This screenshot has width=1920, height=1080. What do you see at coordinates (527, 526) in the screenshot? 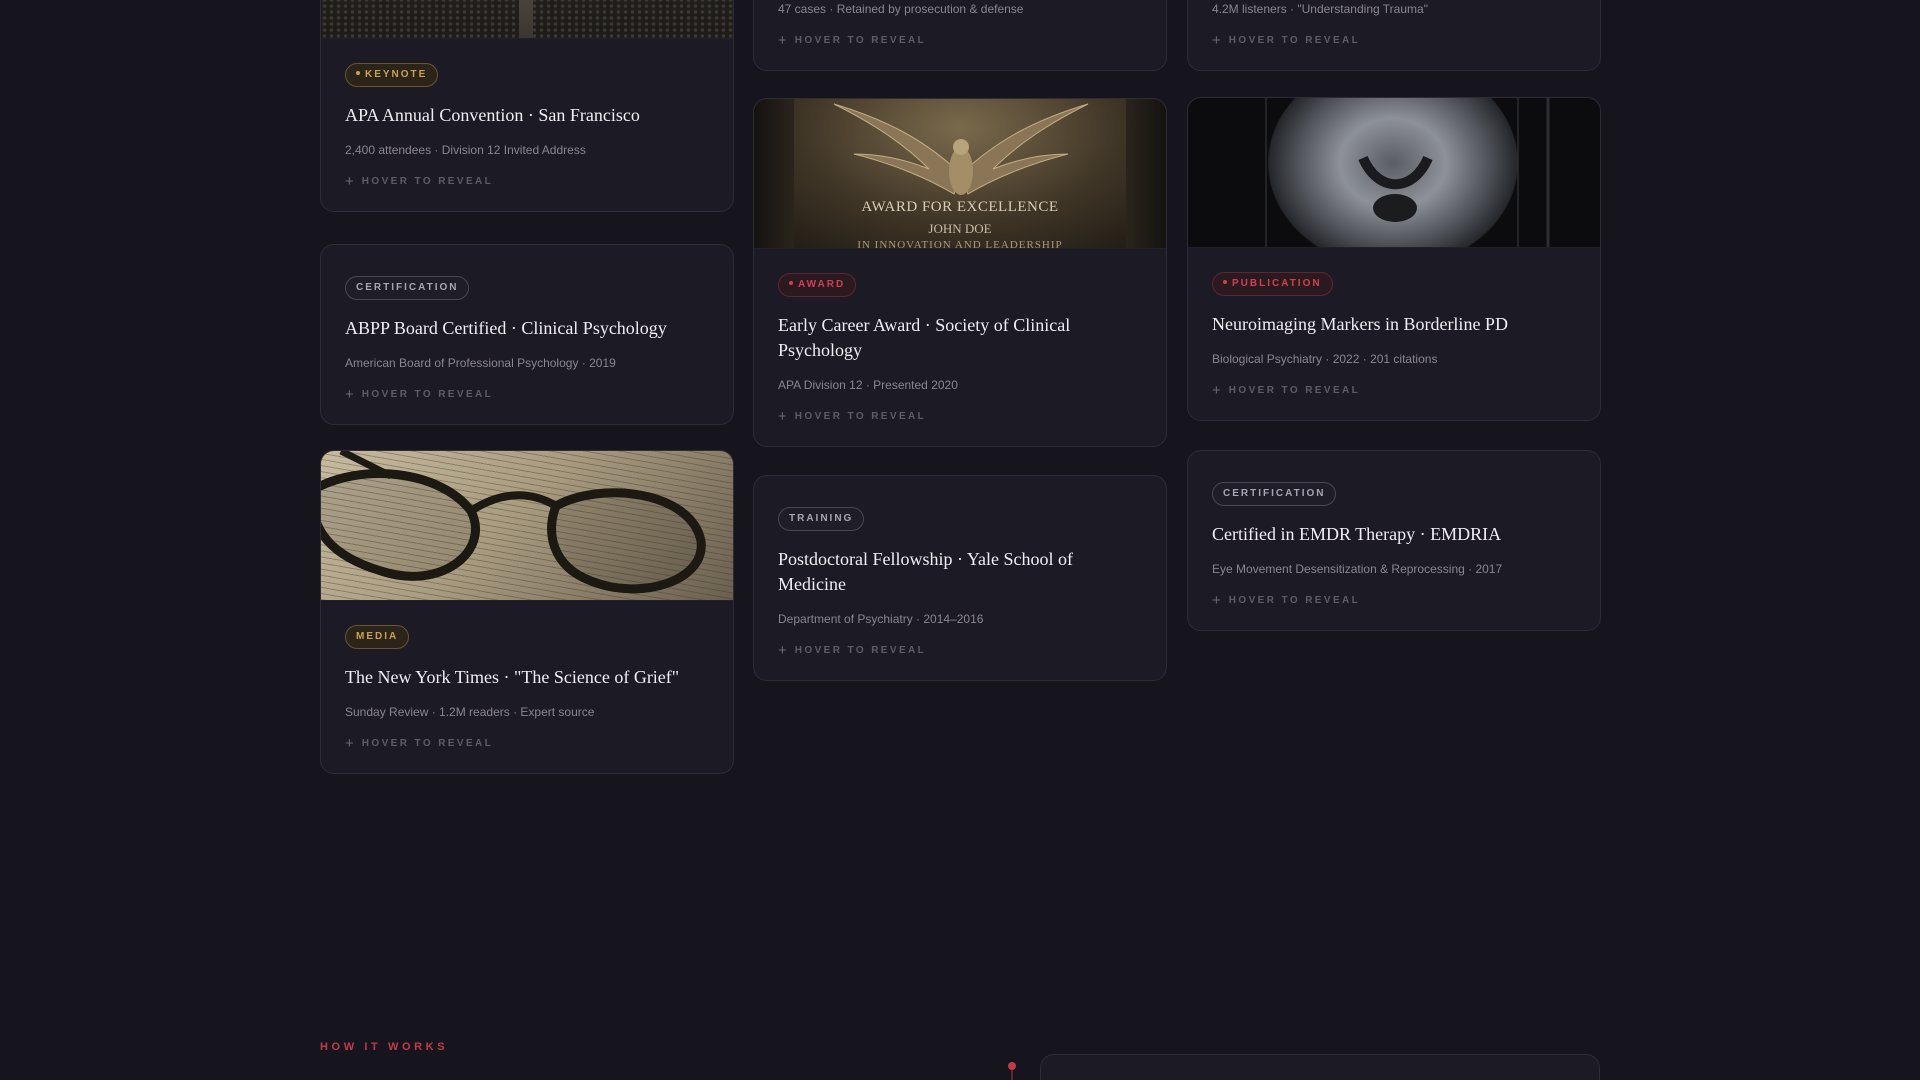
I see `glasses-newspaper-image` at bounding box center [527, 526].